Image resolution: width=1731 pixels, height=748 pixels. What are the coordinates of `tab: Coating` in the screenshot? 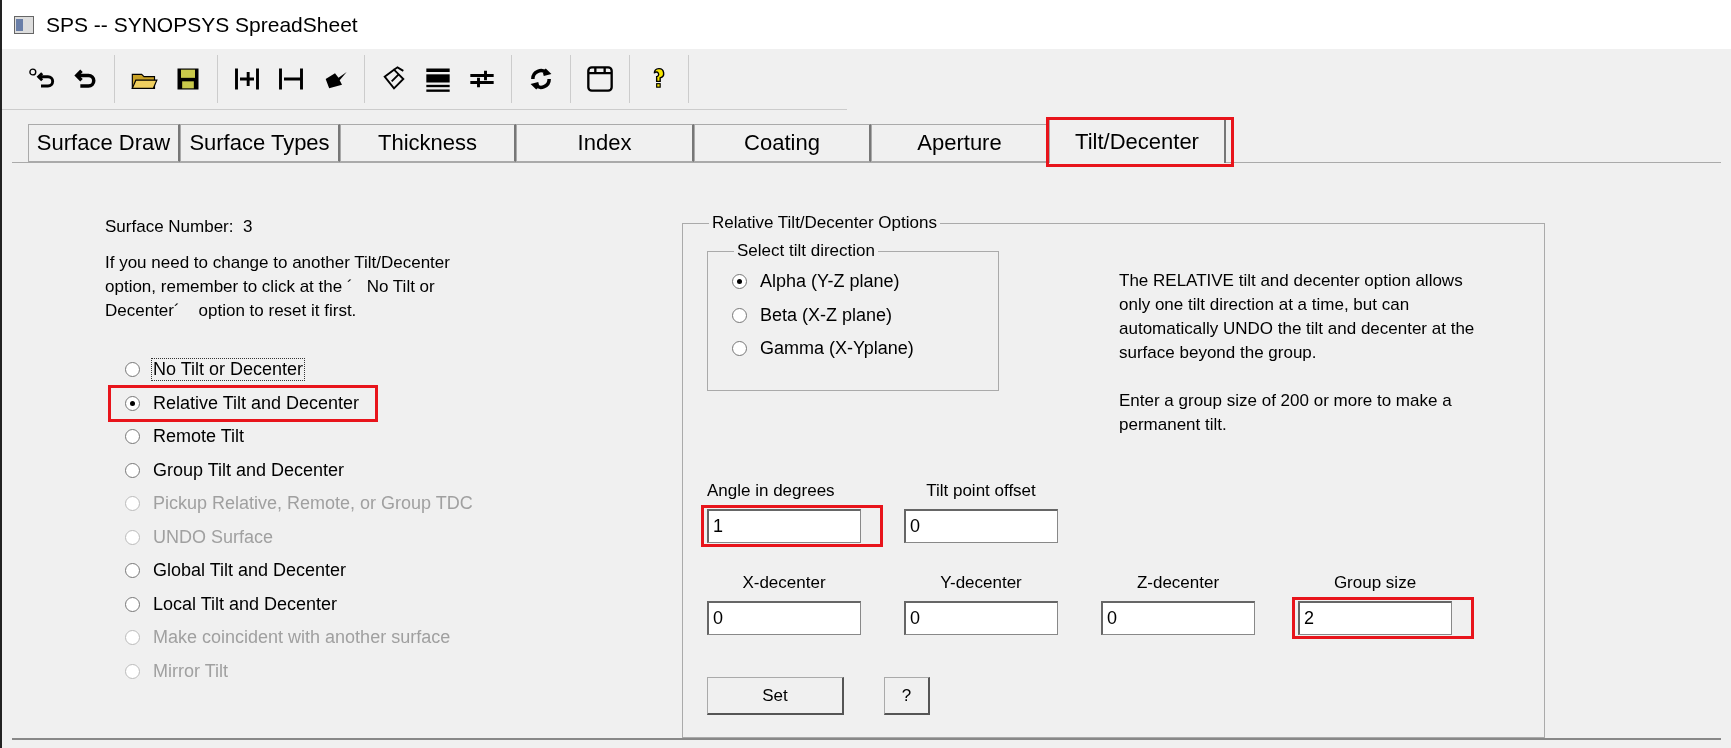 It's located at (782, 143).